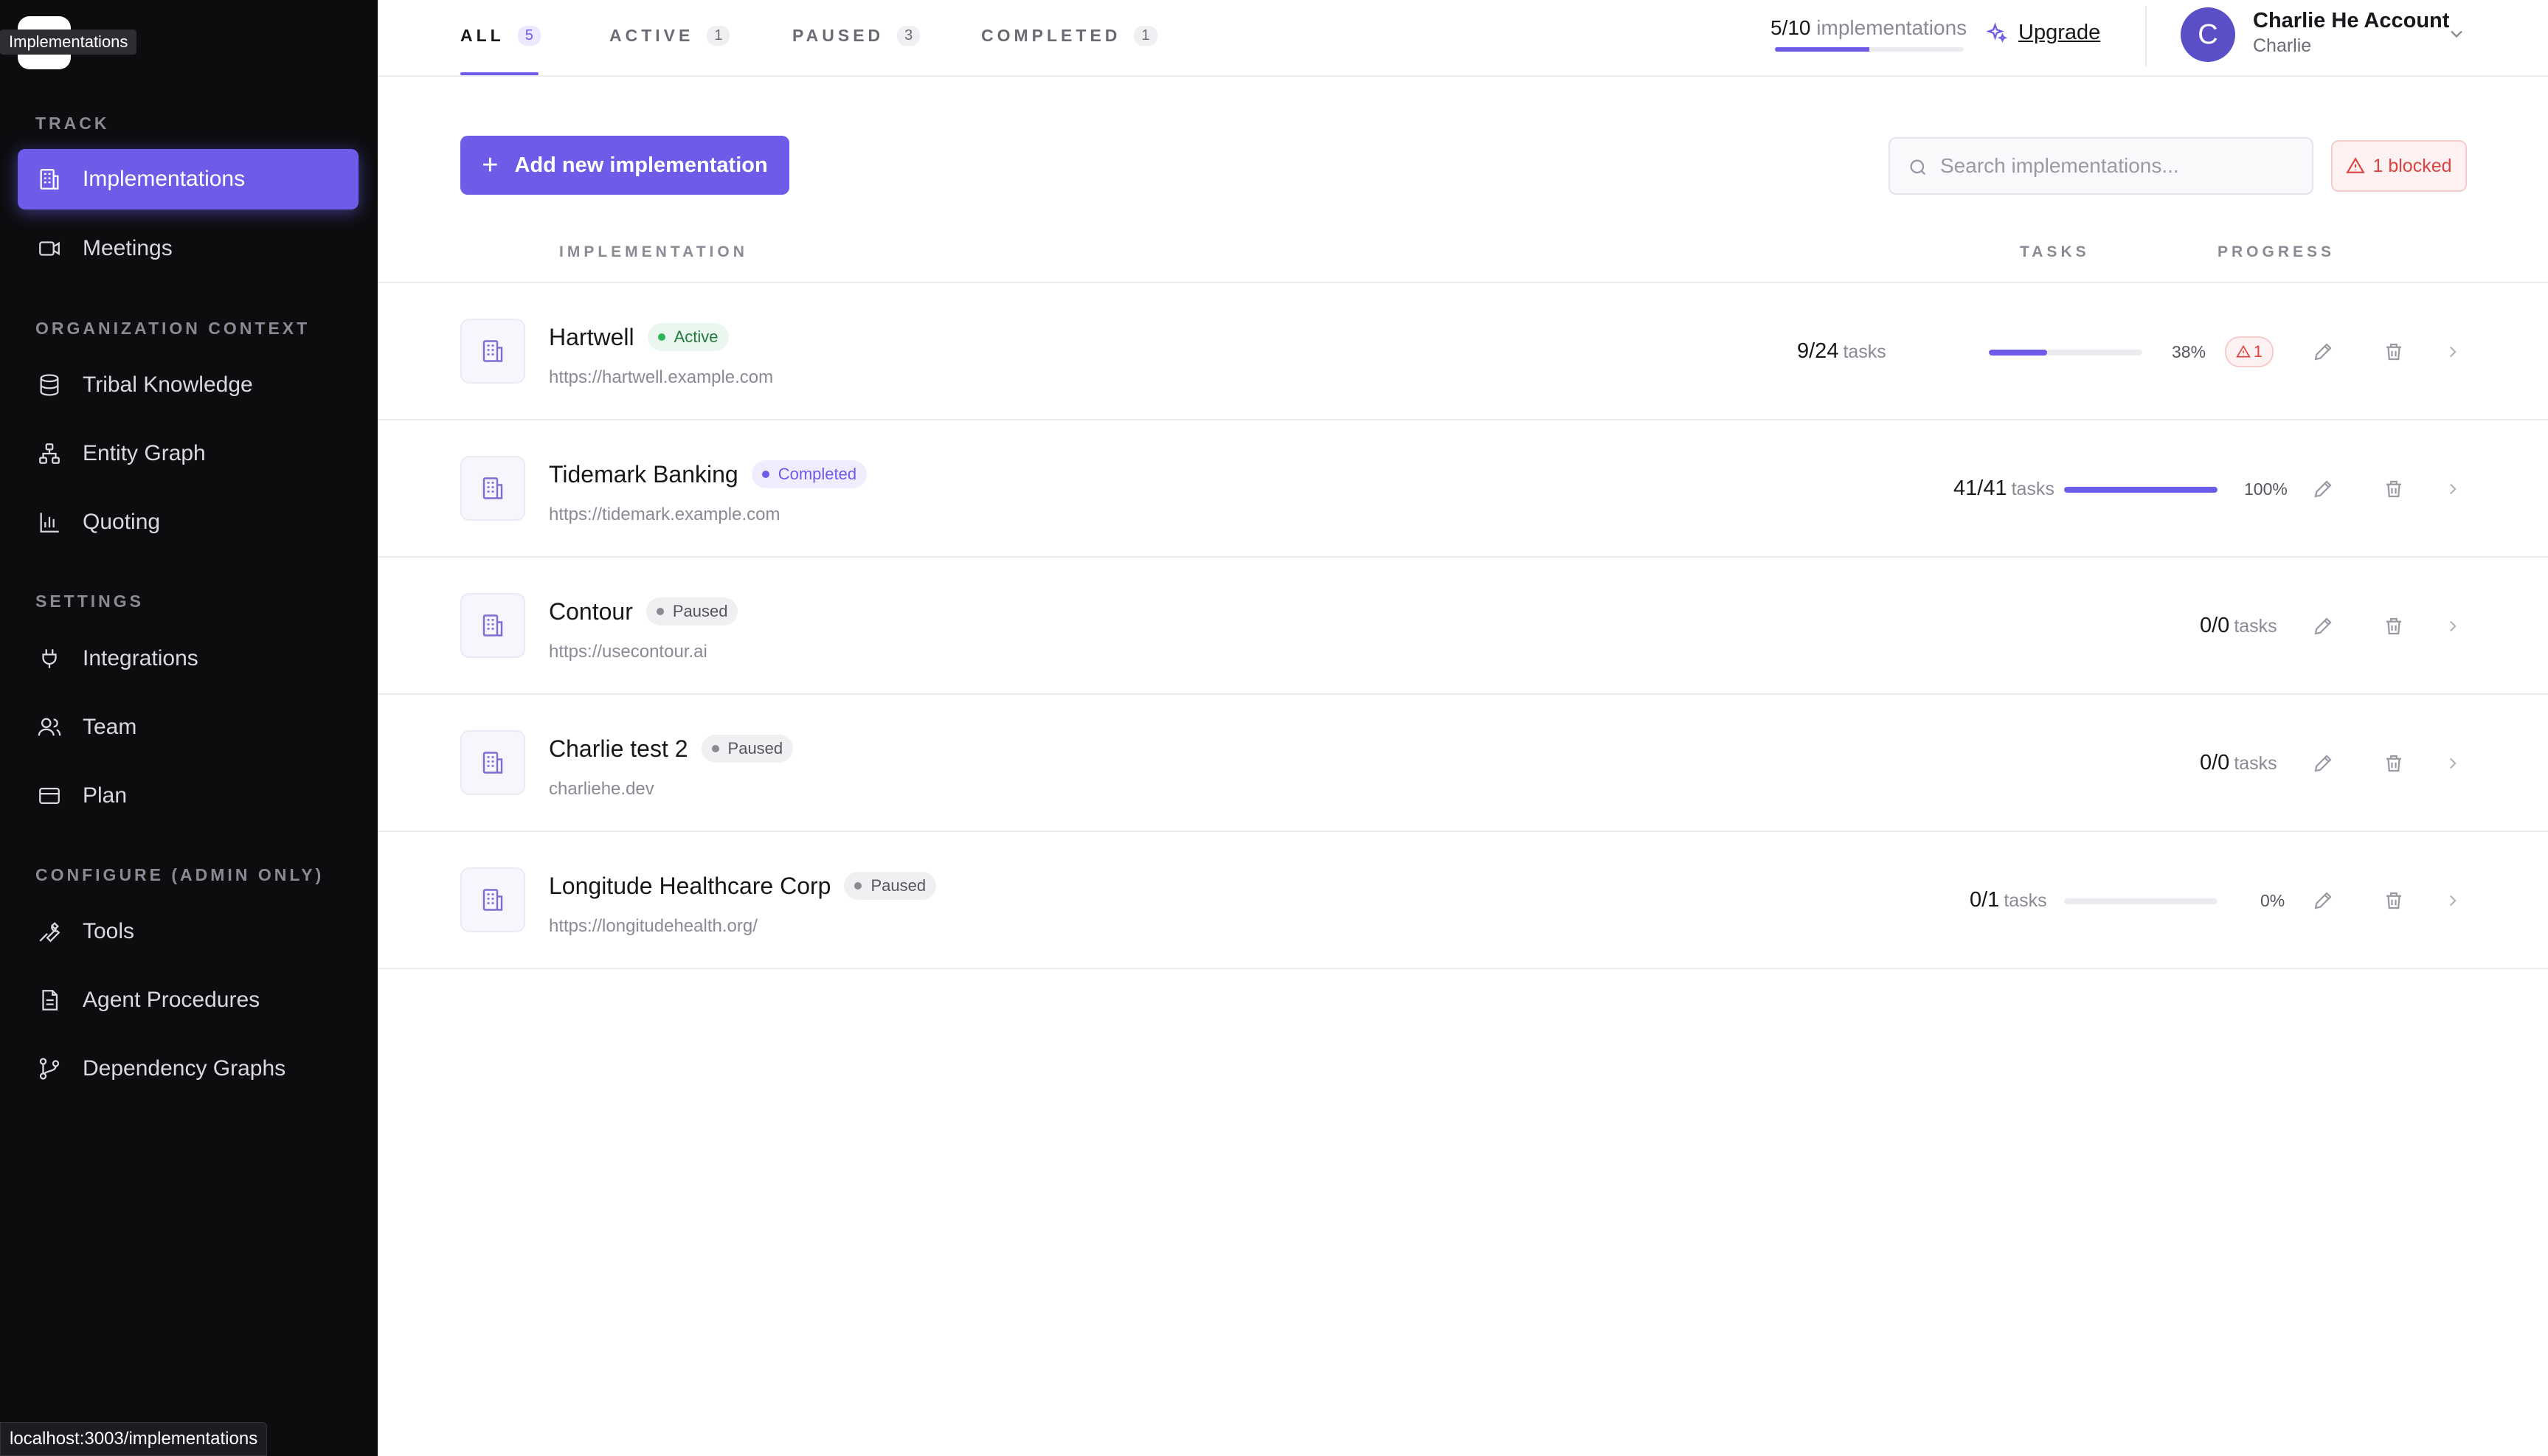  What do you see at coordinates (2208, 34) in the screenshot?
I see `avatar: C` at bounding box center [2208, 34].